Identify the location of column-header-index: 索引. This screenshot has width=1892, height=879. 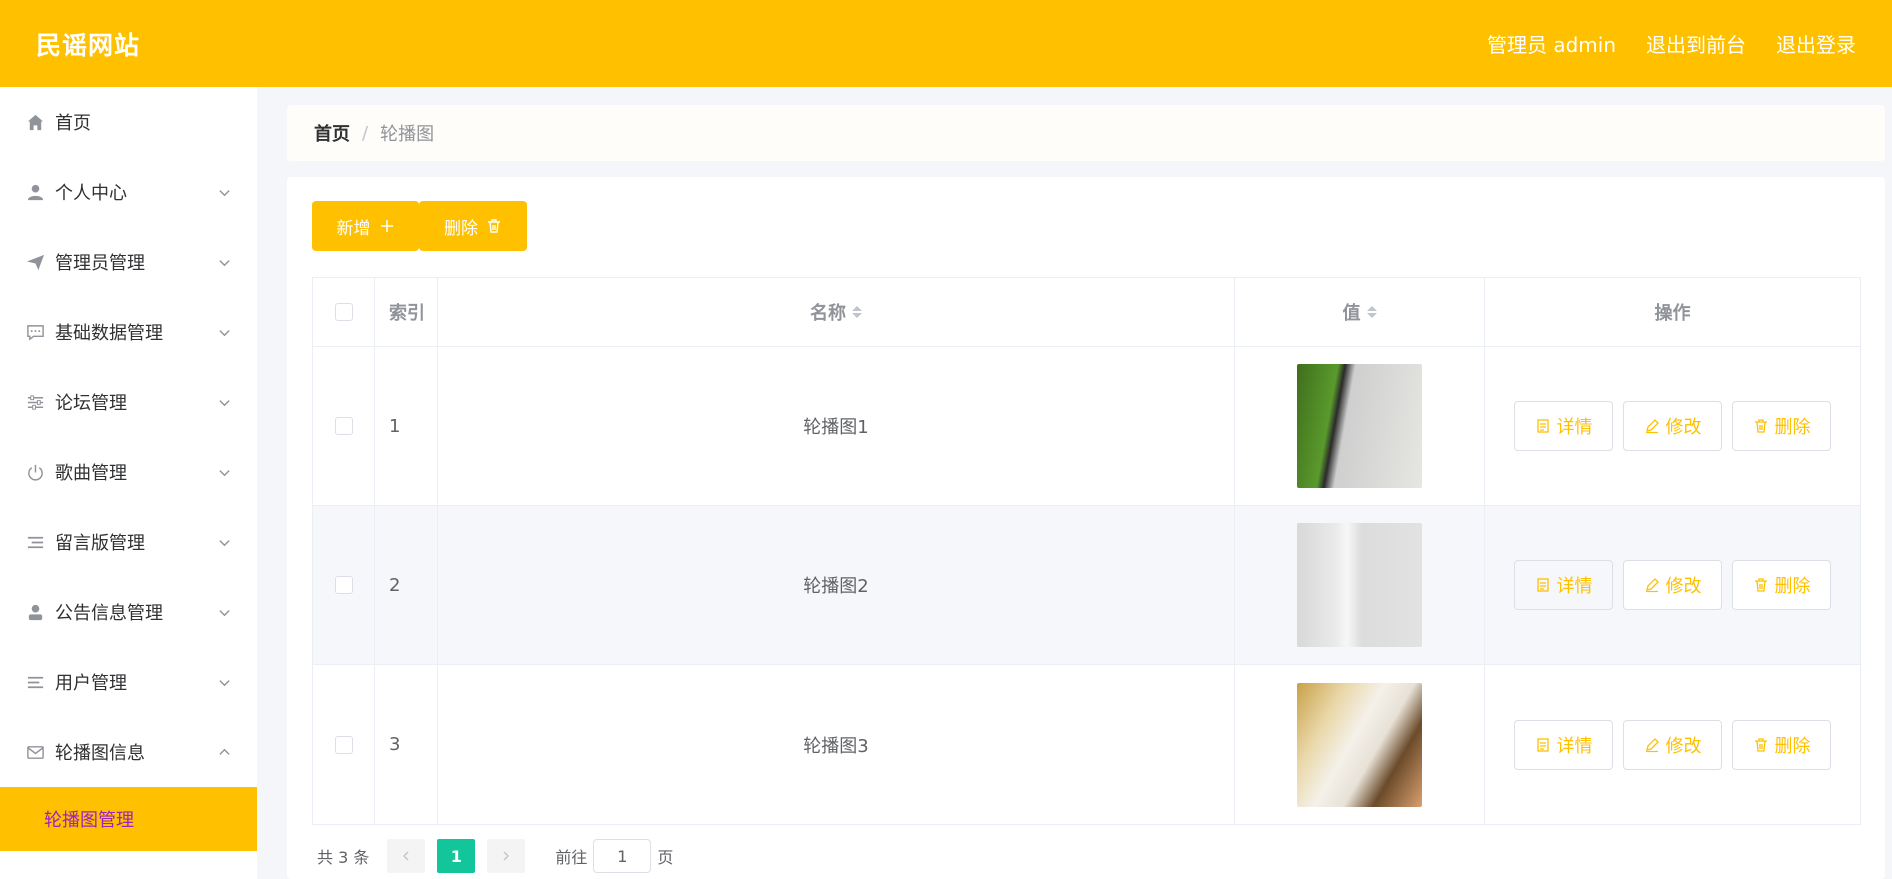
(406, 312).